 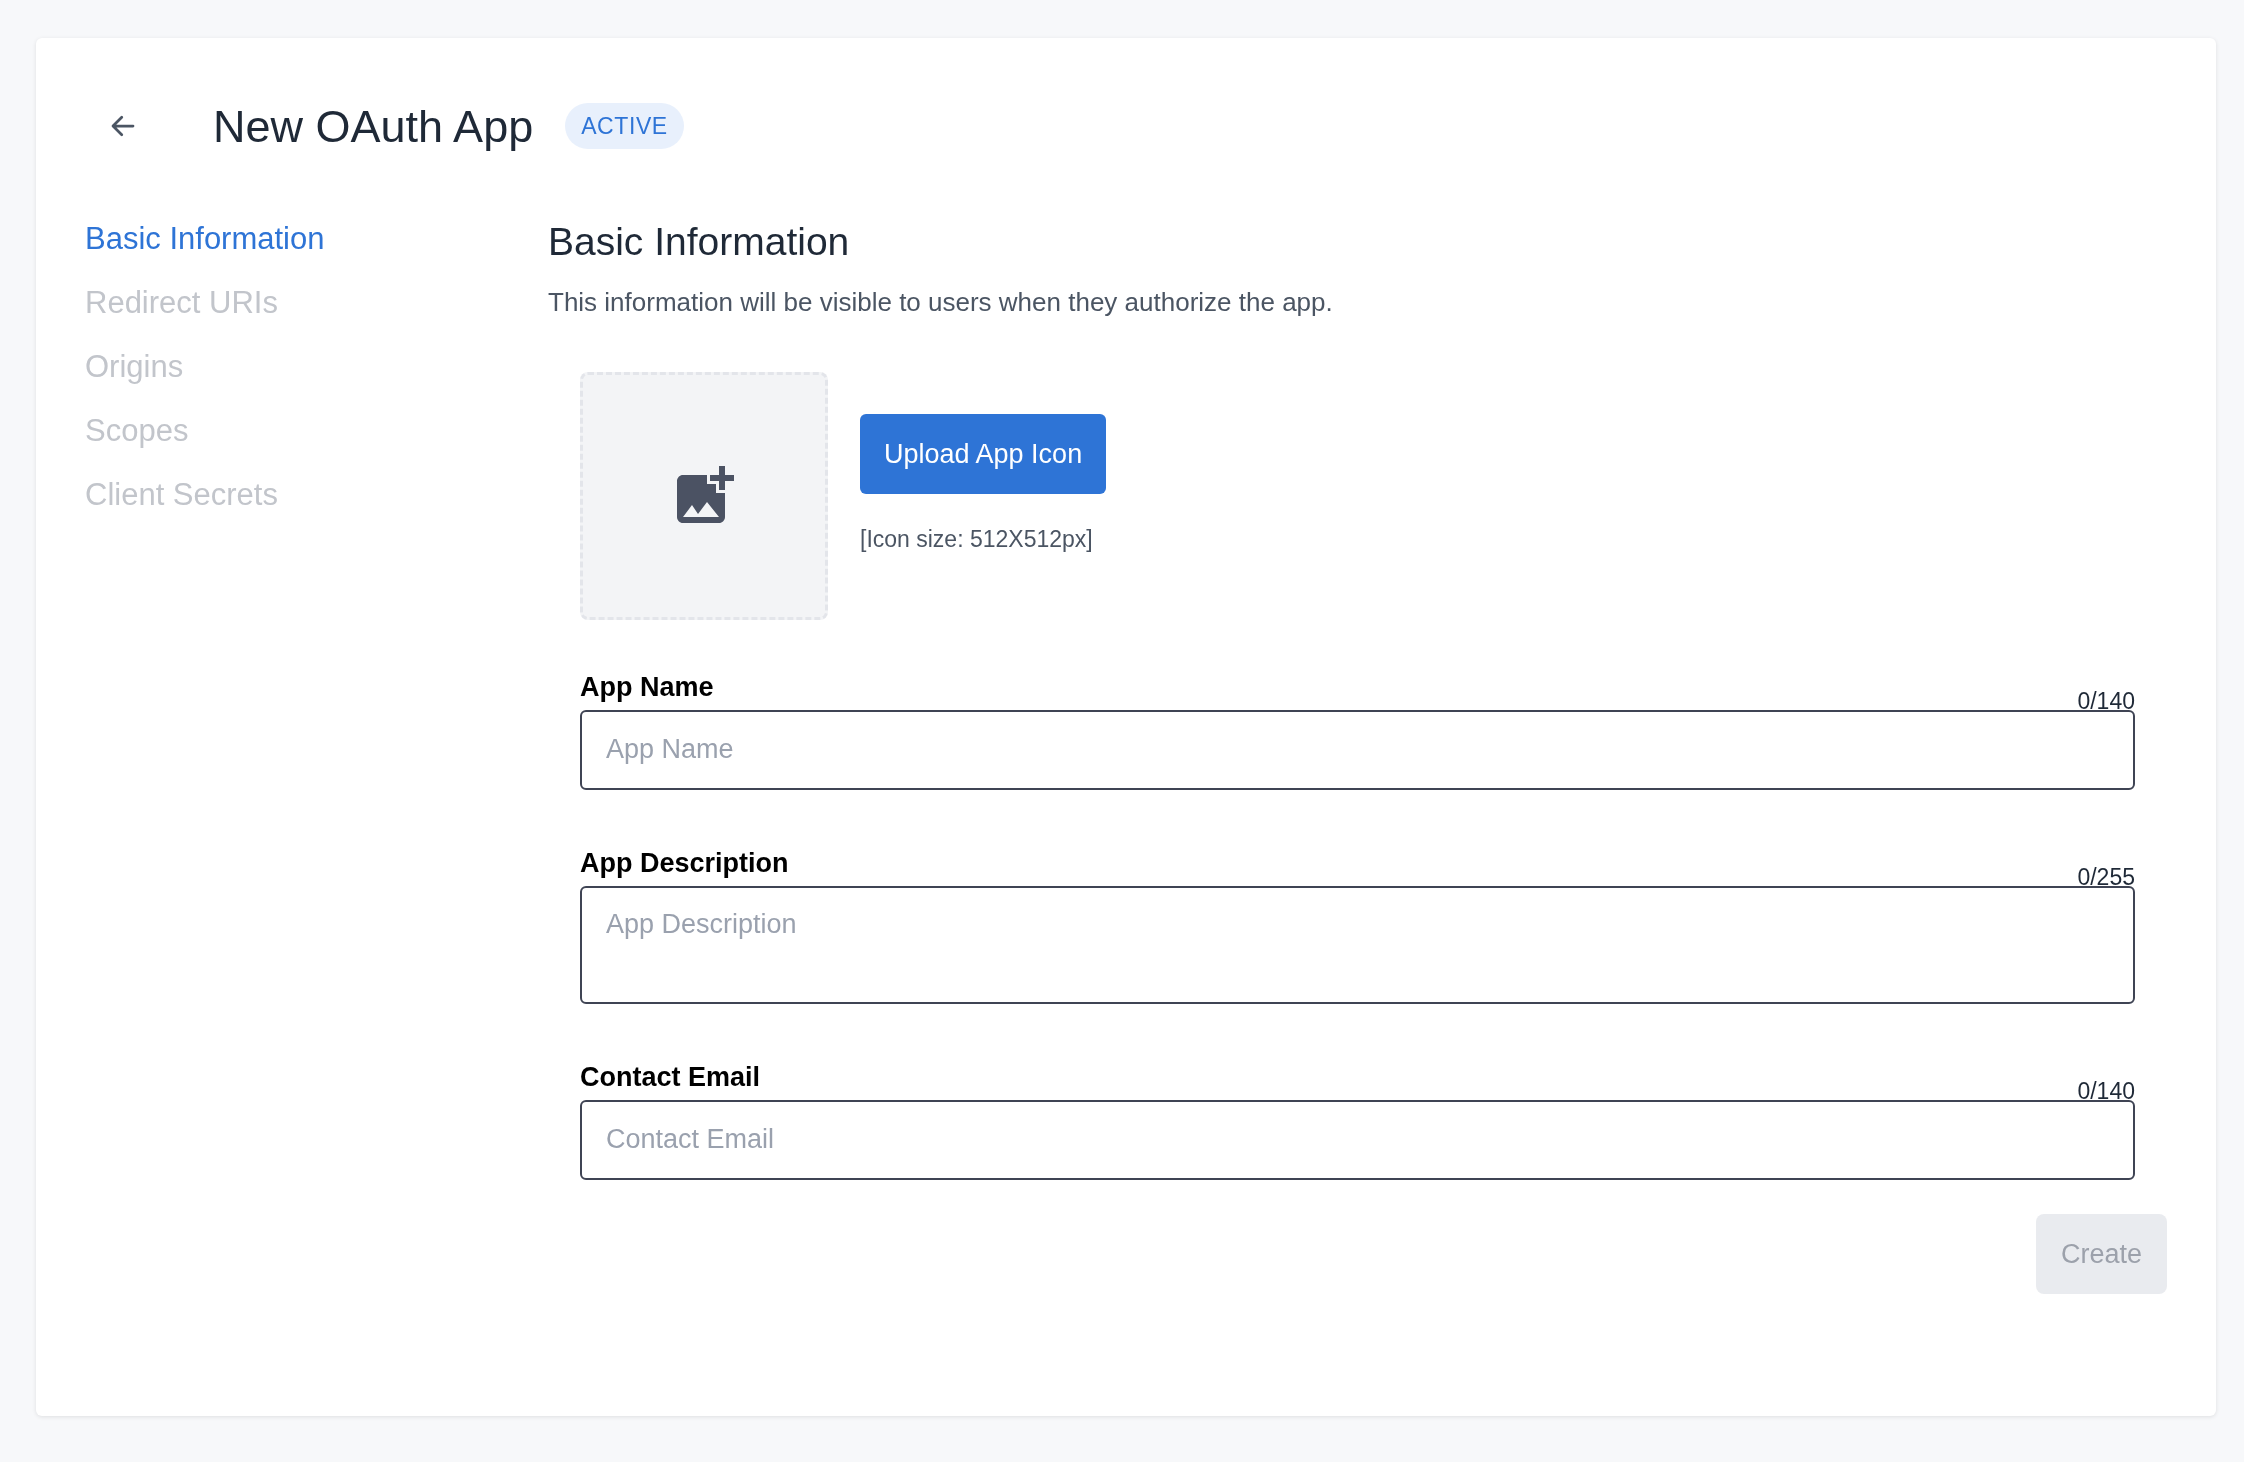 I want to click on icon-size-hint: [Icon size: 512X512px], so click(x=977, y=539).